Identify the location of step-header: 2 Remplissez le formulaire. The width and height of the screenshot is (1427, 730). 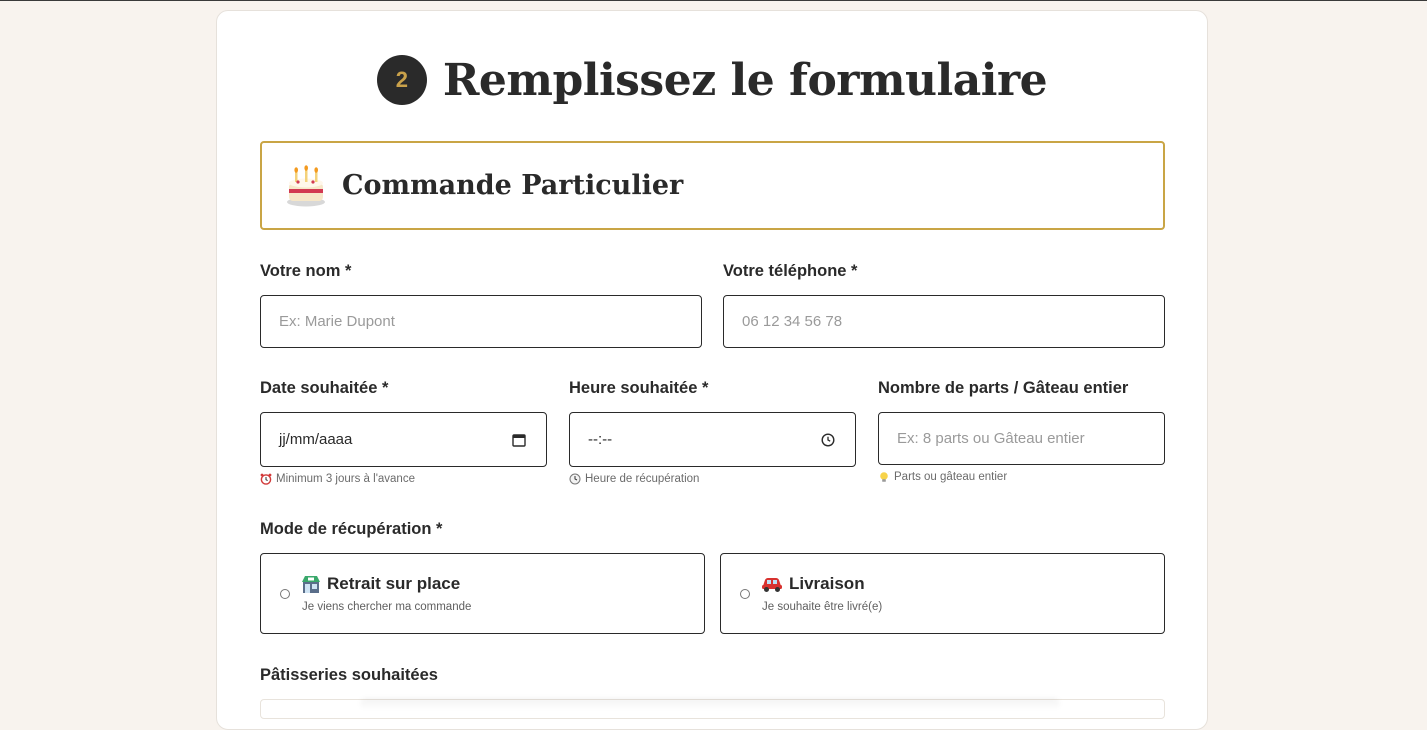
(712, 80).